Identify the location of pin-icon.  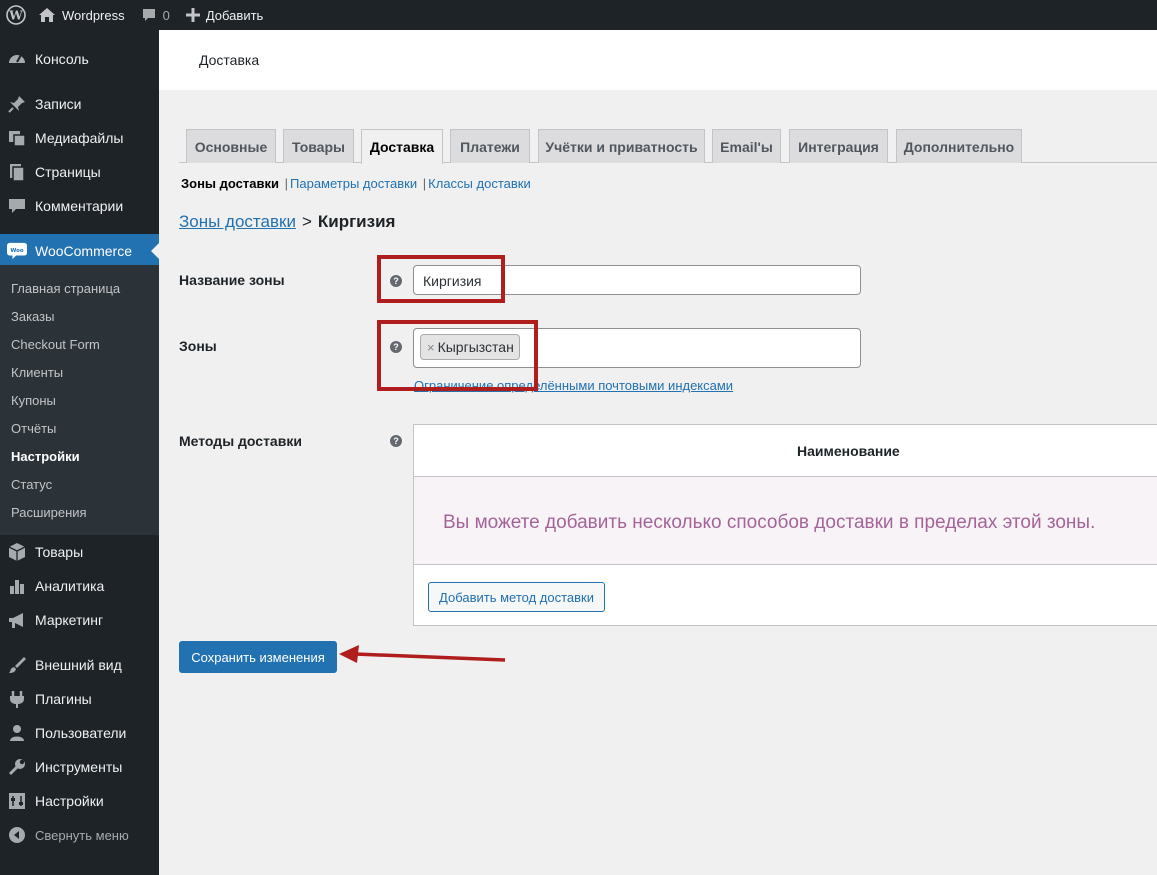
(17, 104).